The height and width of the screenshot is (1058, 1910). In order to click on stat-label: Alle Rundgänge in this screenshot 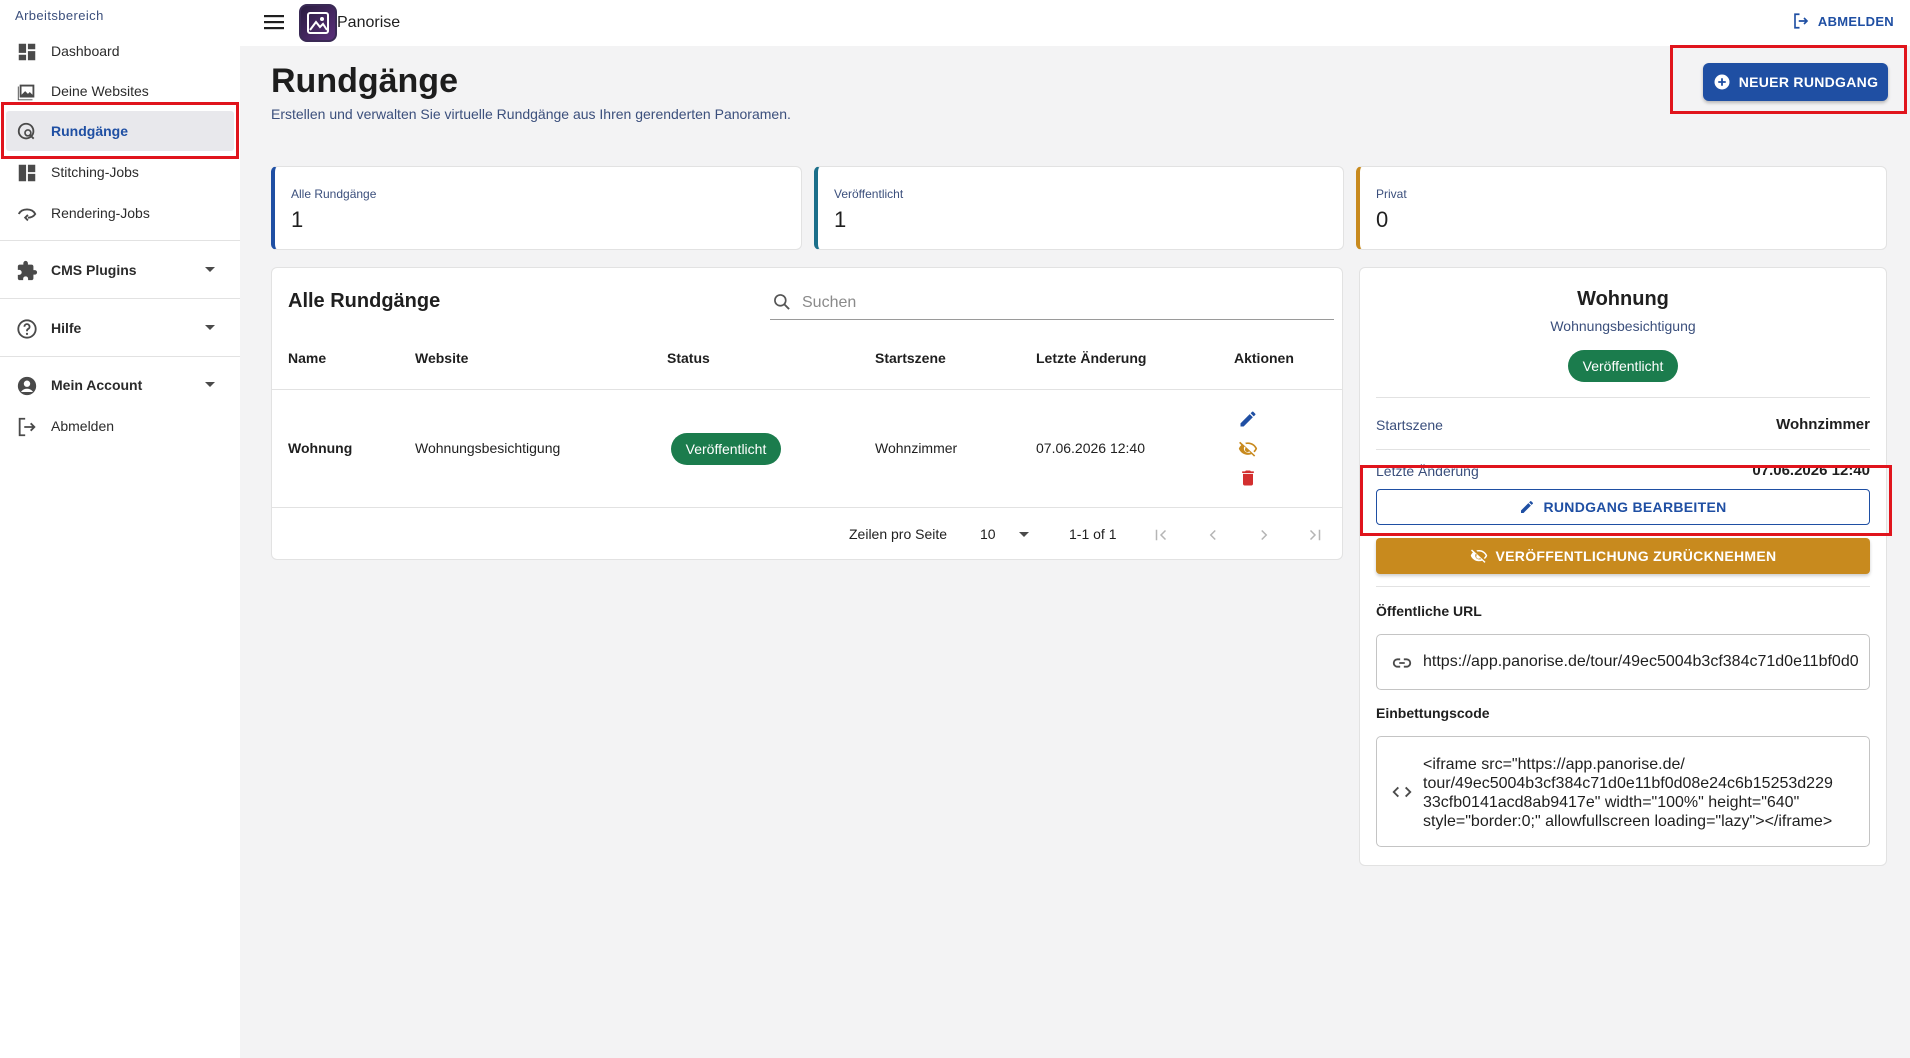, I will do `click(334, 194)`.